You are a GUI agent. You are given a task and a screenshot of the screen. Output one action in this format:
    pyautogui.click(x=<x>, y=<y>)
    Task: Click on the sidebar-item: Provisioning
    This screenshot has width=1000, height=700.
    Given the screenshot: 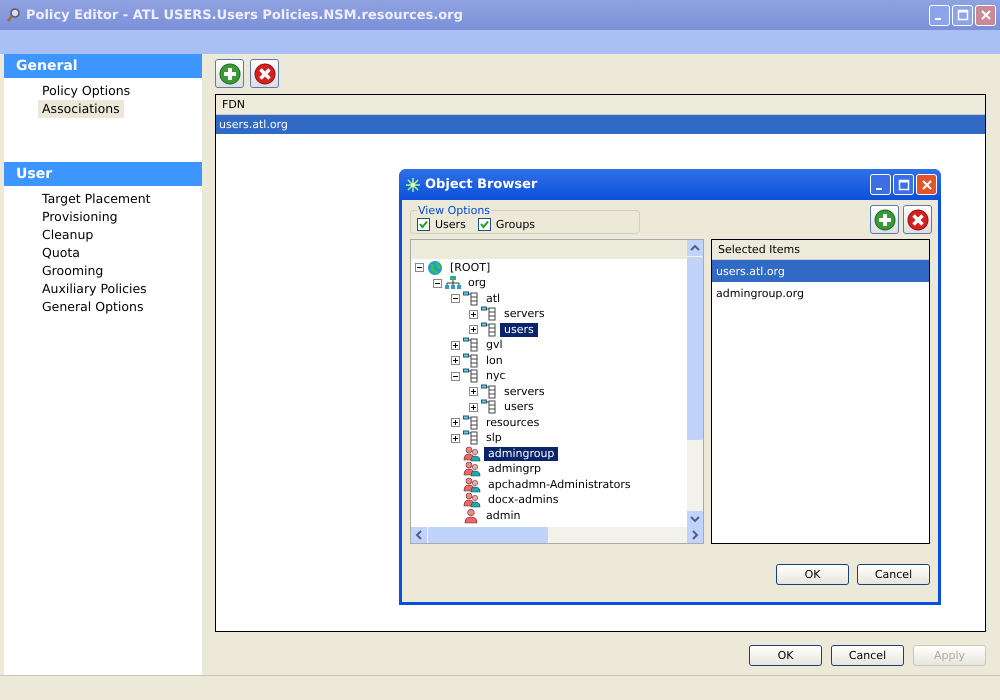 What is the action you would take?
    pyautogui.click(x=80, y=217)
    